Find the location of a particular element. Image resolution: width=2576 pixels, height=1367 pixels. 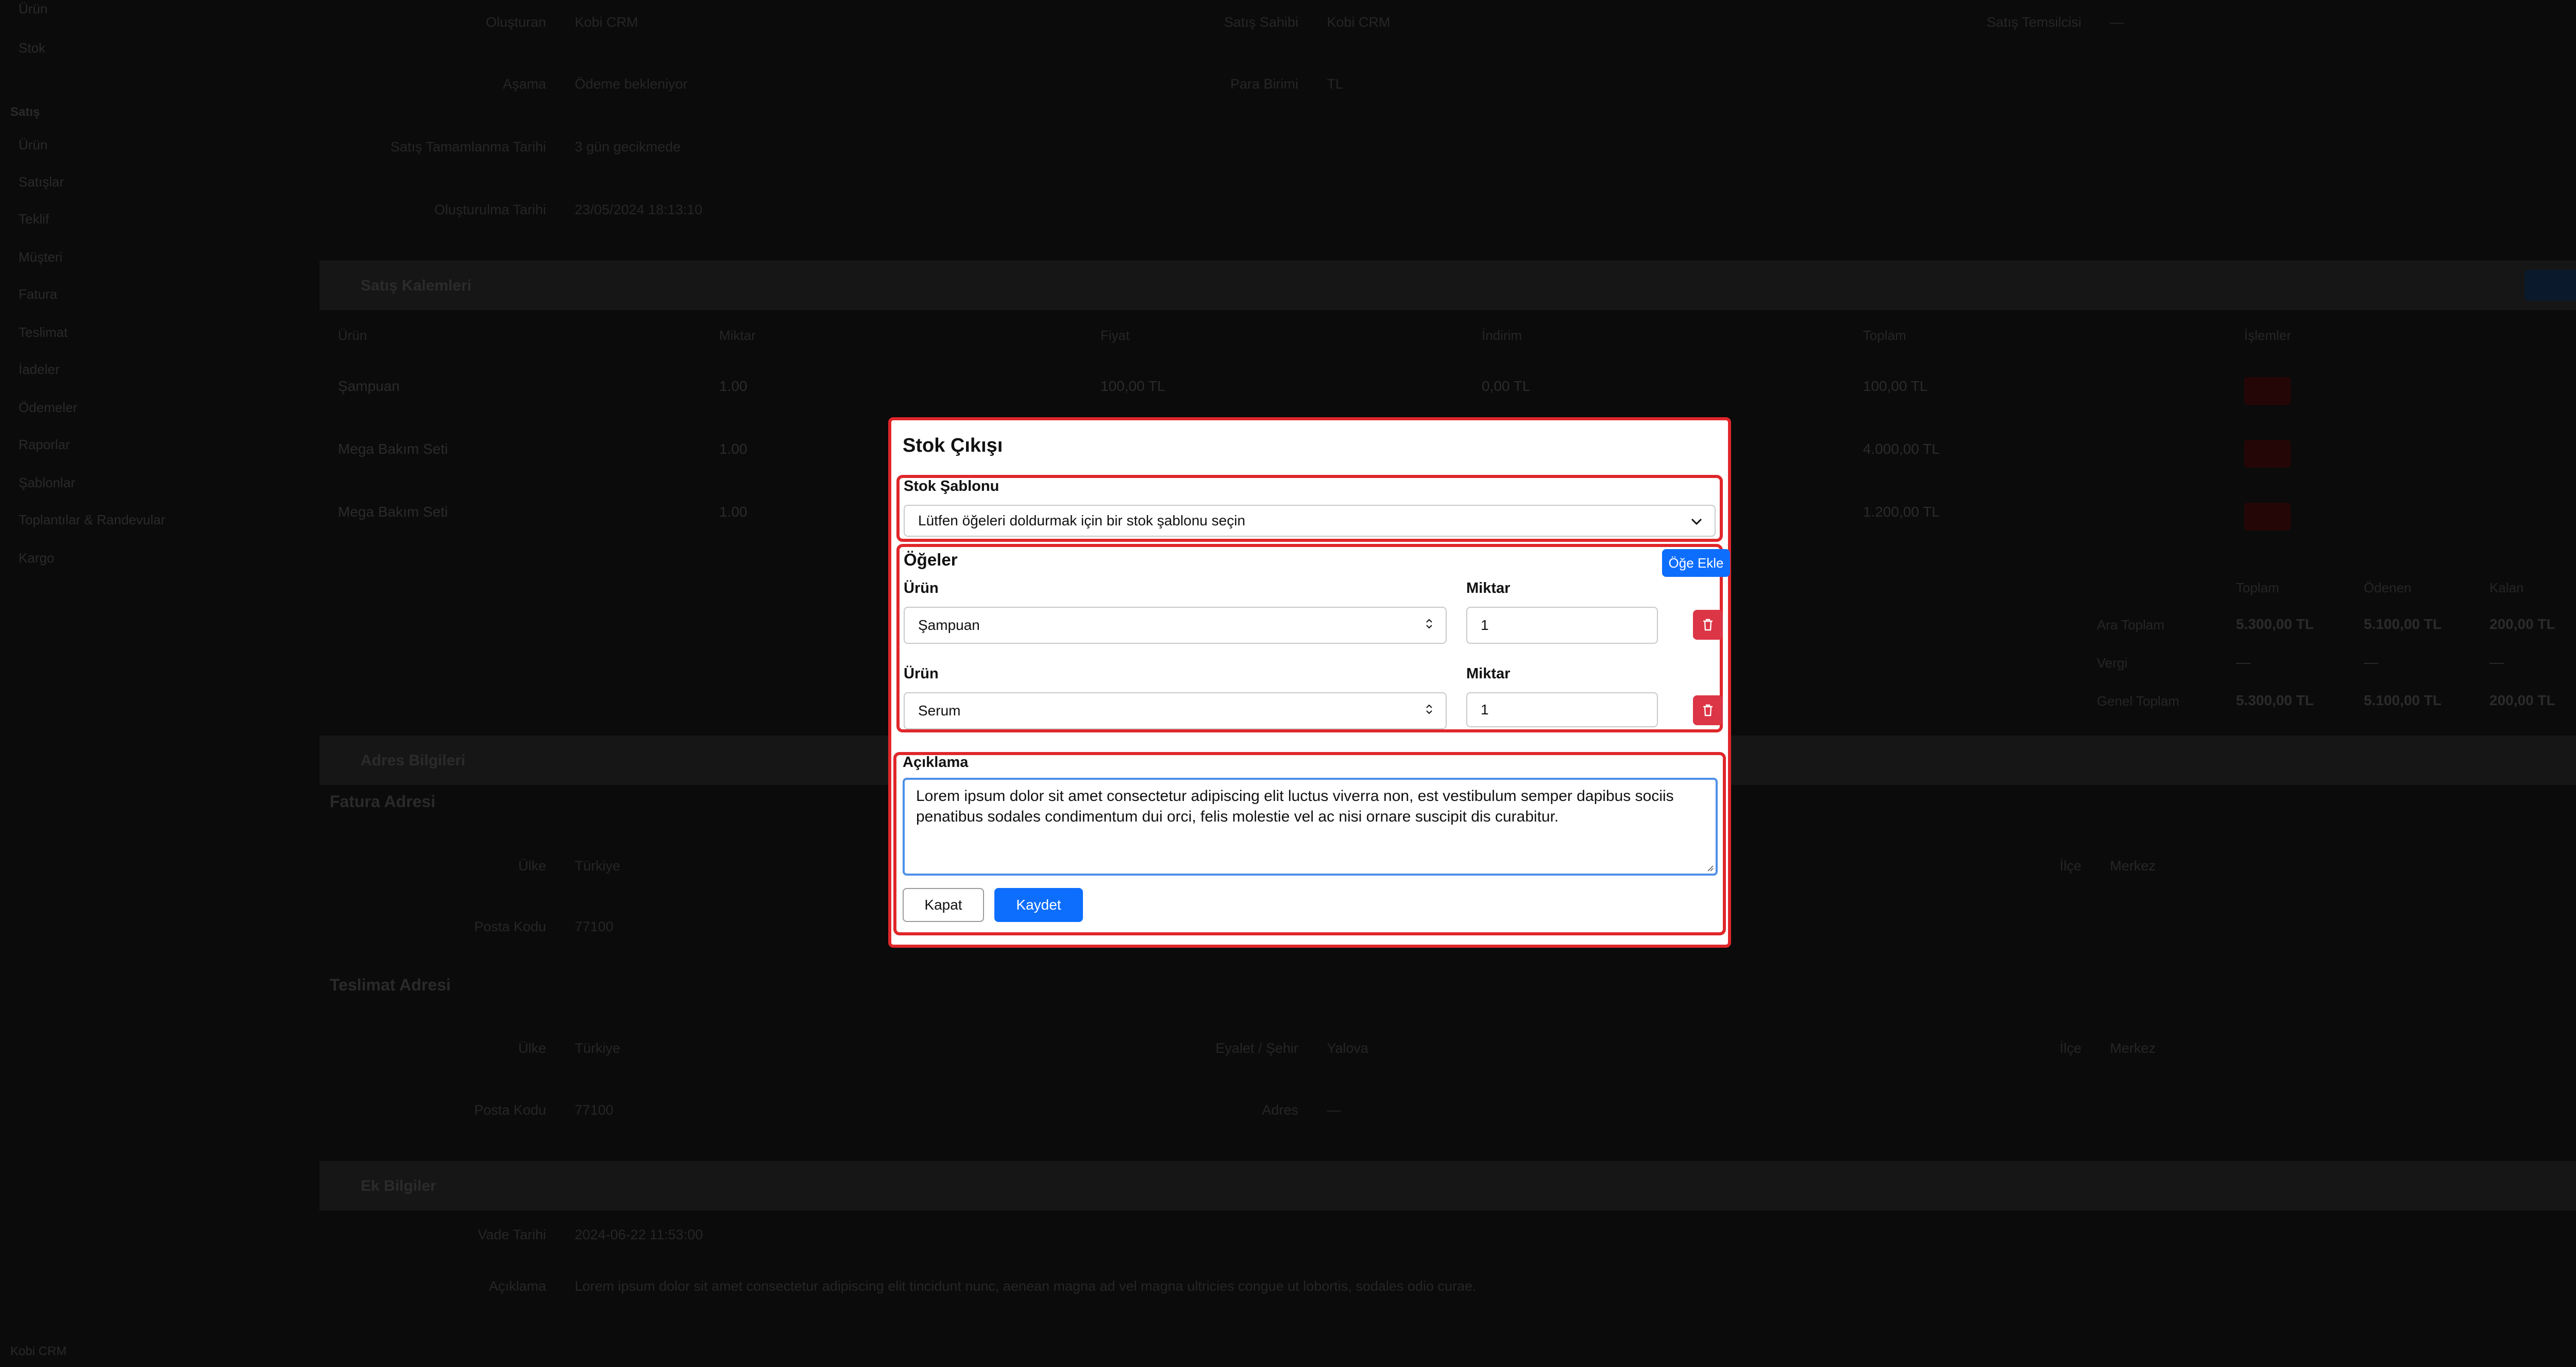

info-row: Satış Tamamlanma Tarihi 3 gün gecikmede is located at coordinates (535, 147).